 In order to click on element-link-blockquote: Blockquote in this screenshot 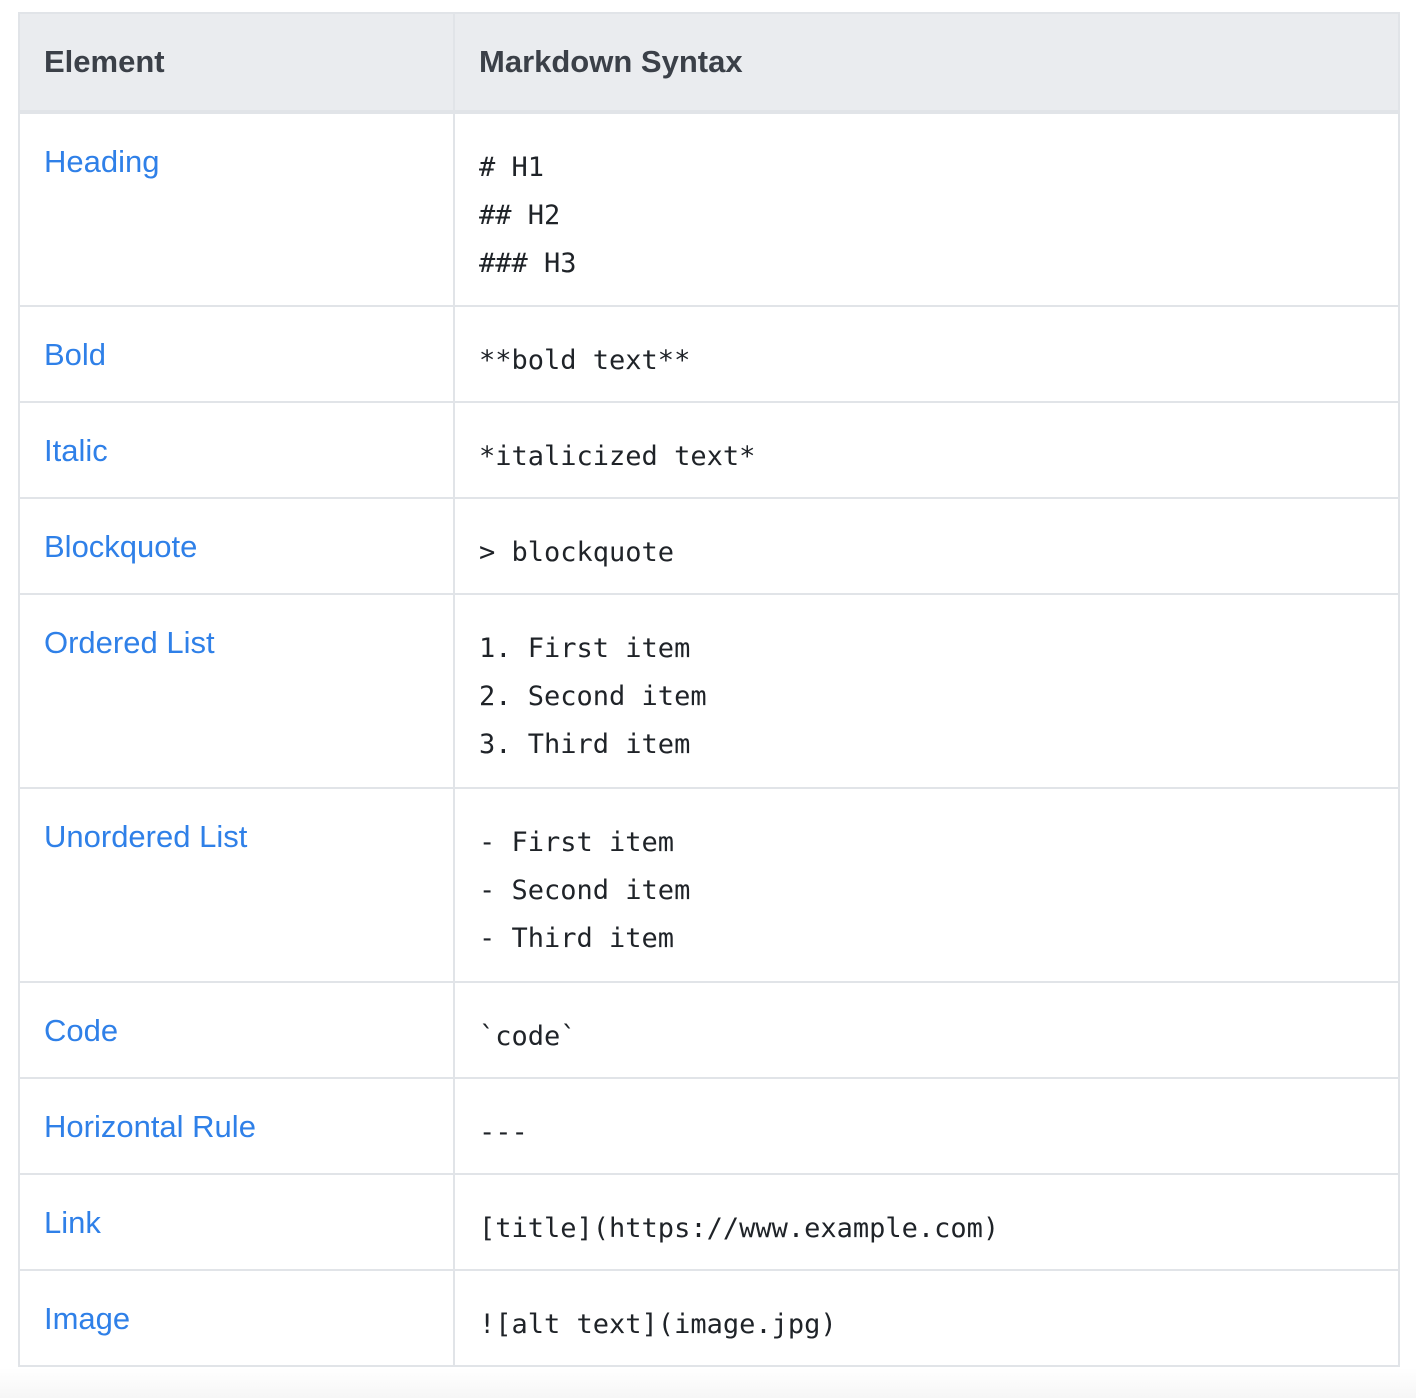, I will do `click(120, 546)`.